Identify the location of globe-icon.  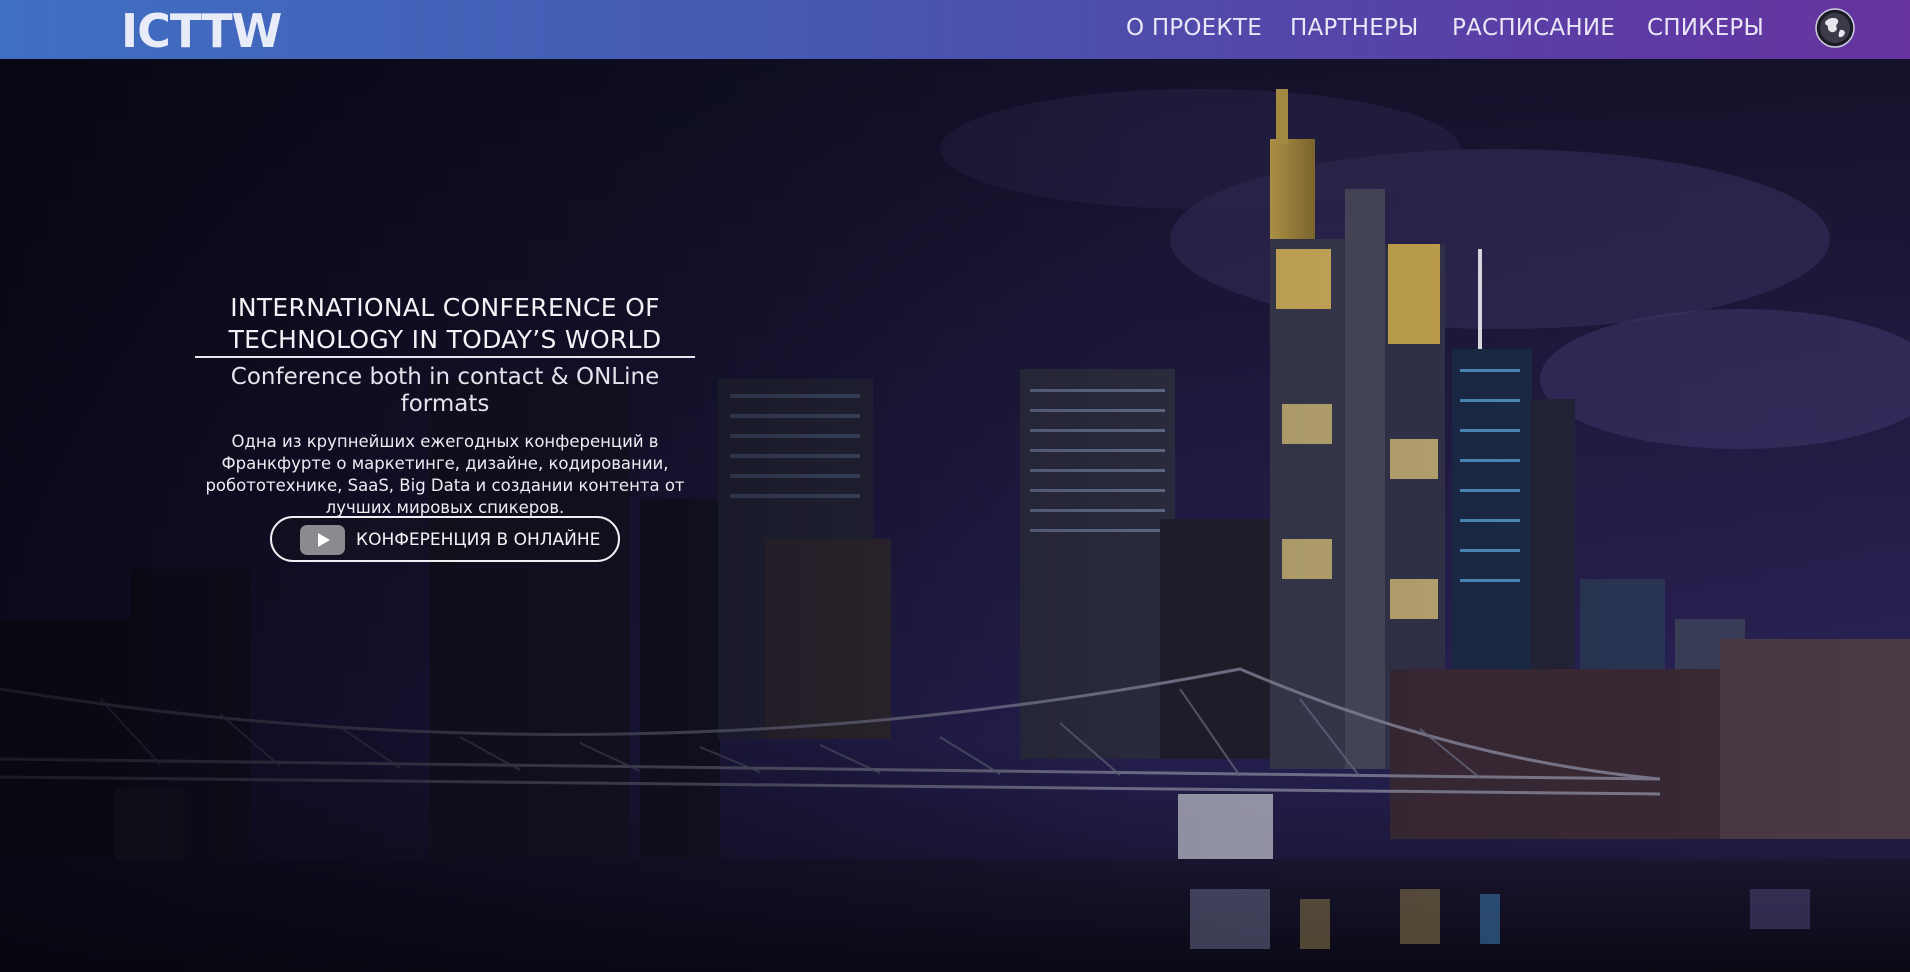
(1835, 28).